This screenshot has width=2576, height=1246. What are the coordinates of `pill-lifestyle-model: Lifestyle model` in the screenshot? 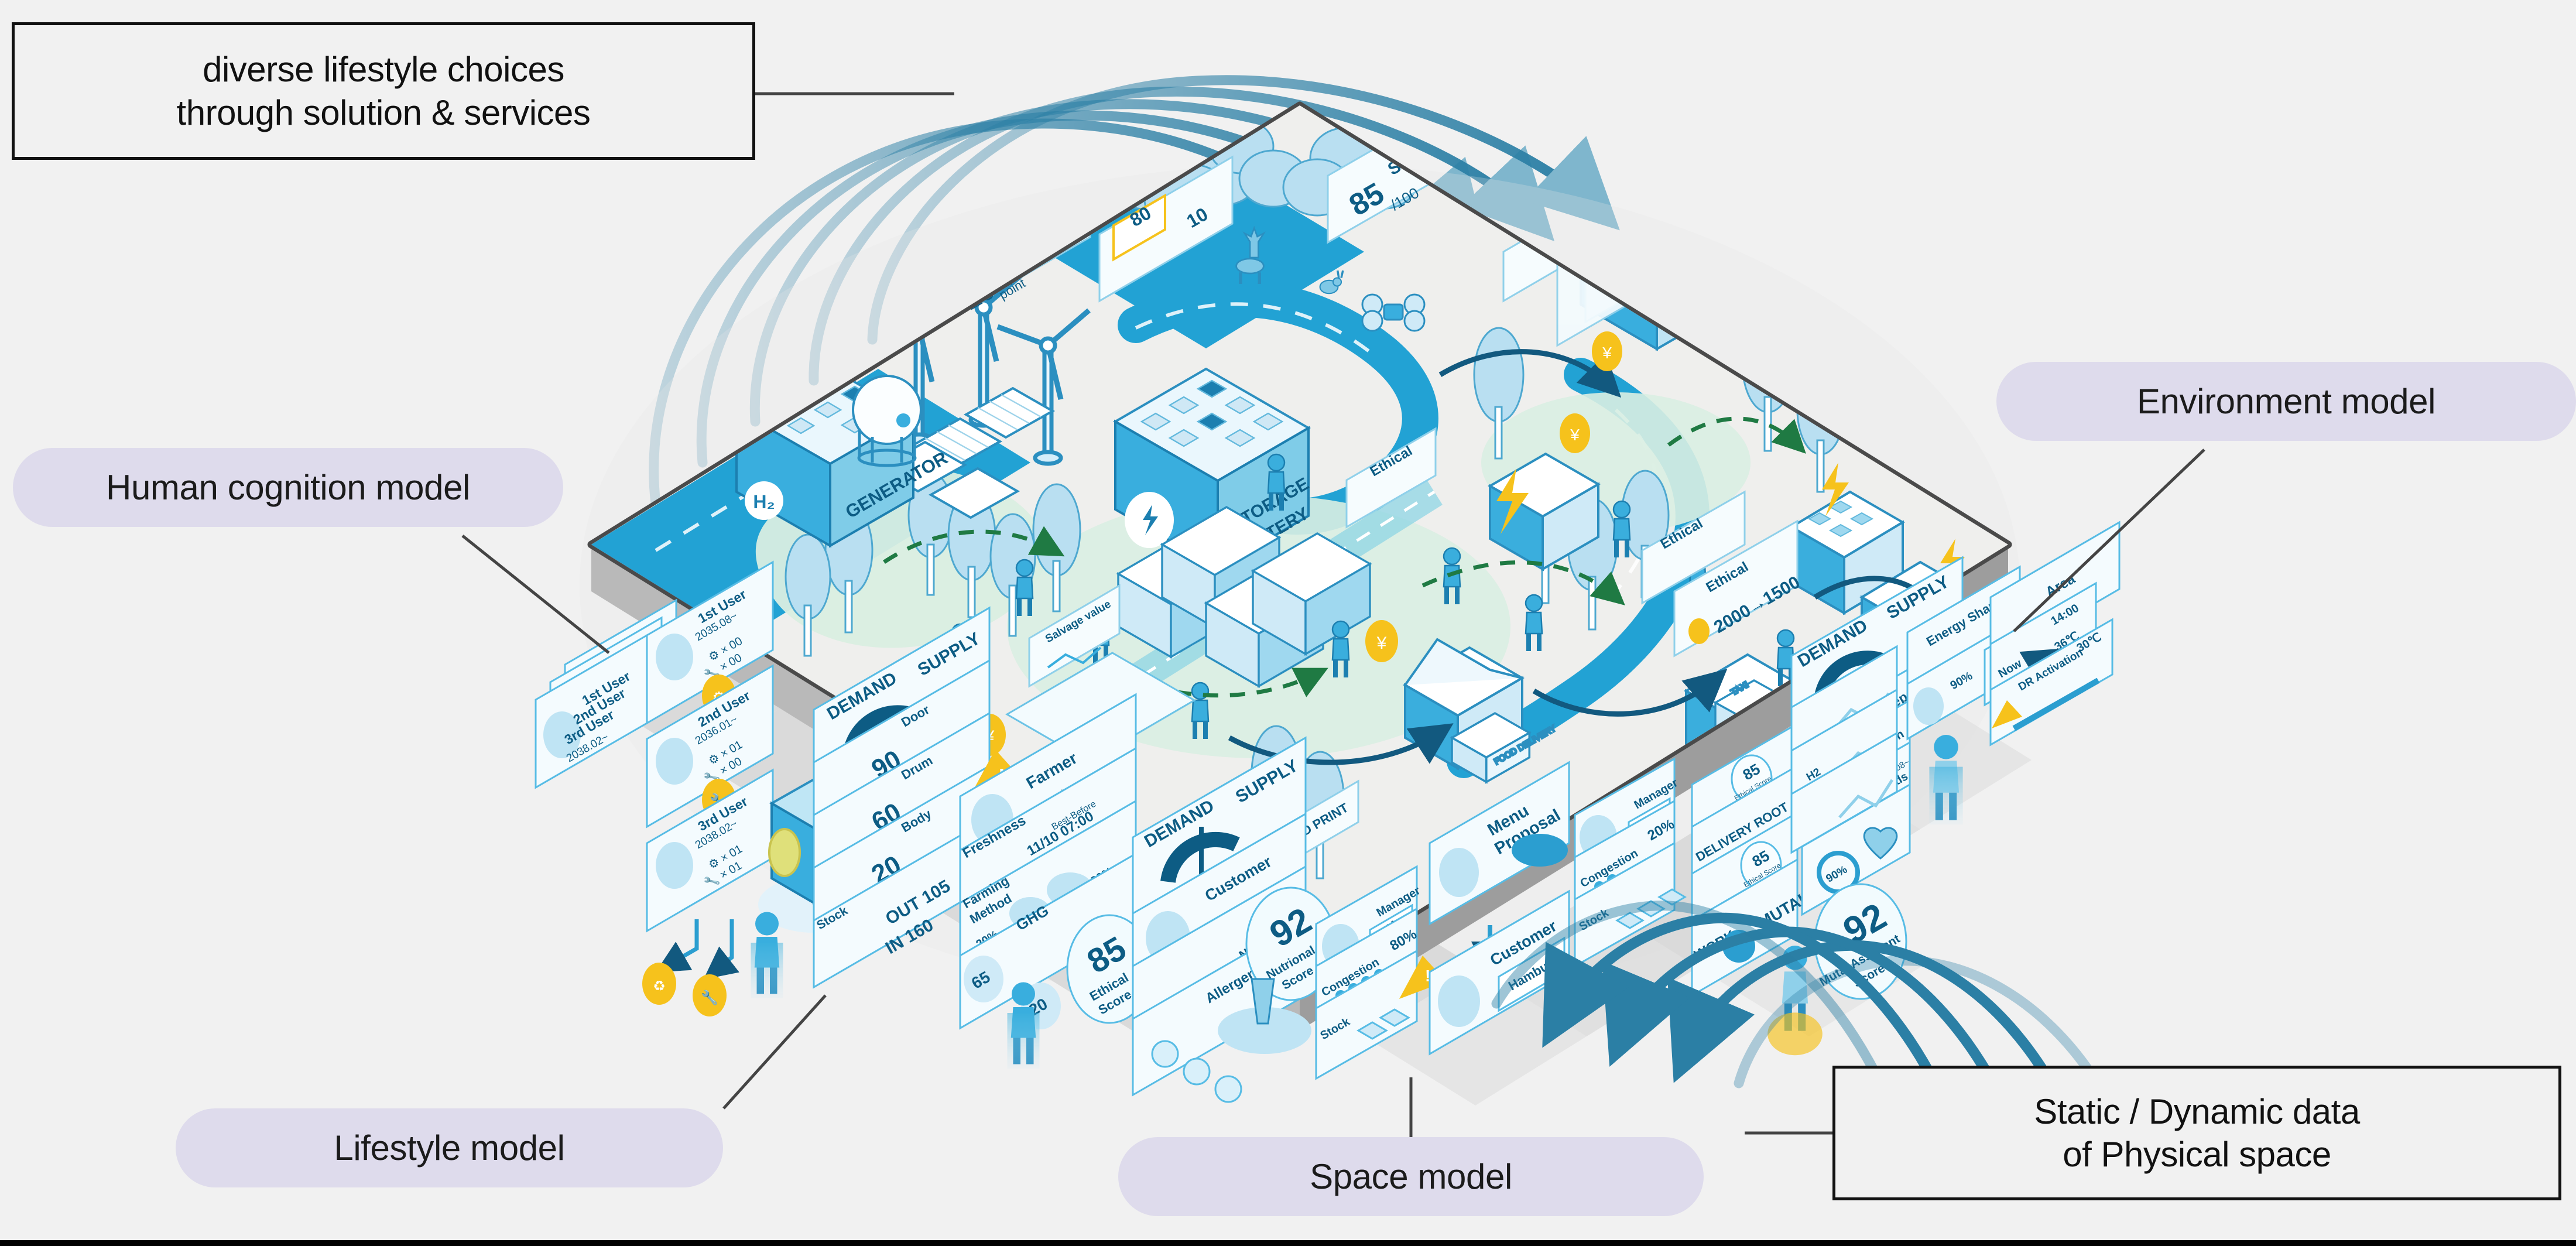 It's located at (449, 1147).